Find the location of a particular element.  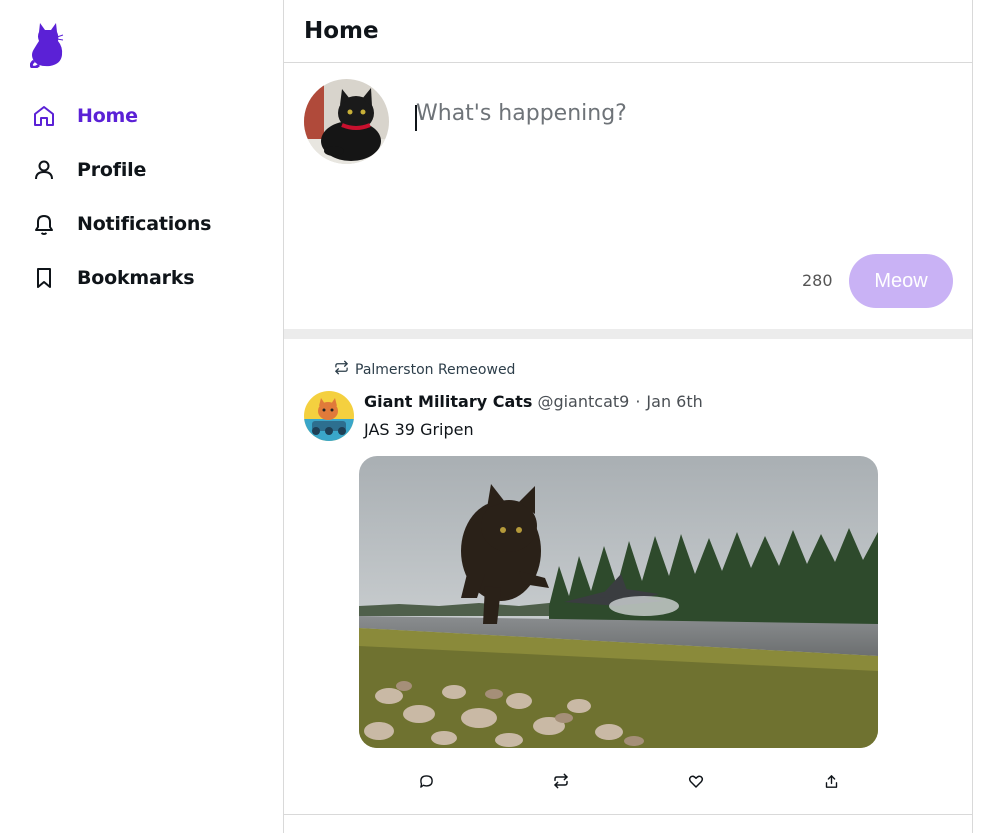

remeow-label: Palmerston Remeowed is located at coordinates (435, 369).